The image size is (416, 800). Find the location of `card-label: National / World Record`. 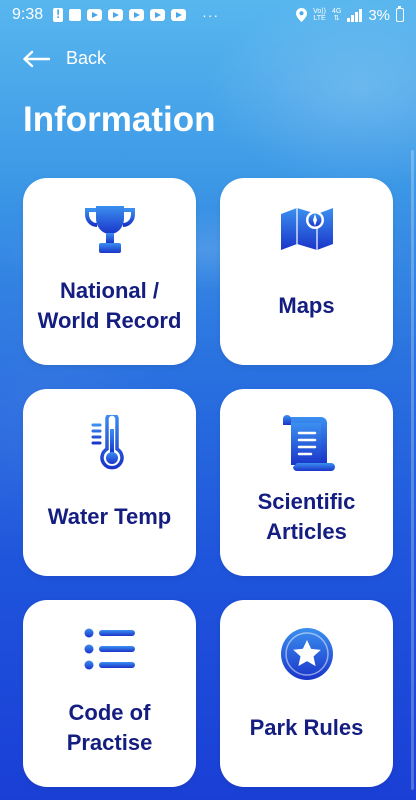

card-label: National / World Record is located at coordinates (109, 305).